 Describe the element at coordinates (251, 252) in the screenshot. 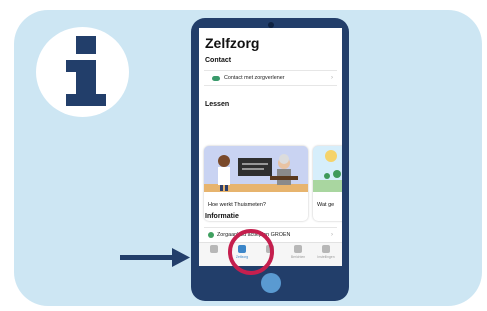

I see `highlight-ring` at that location.